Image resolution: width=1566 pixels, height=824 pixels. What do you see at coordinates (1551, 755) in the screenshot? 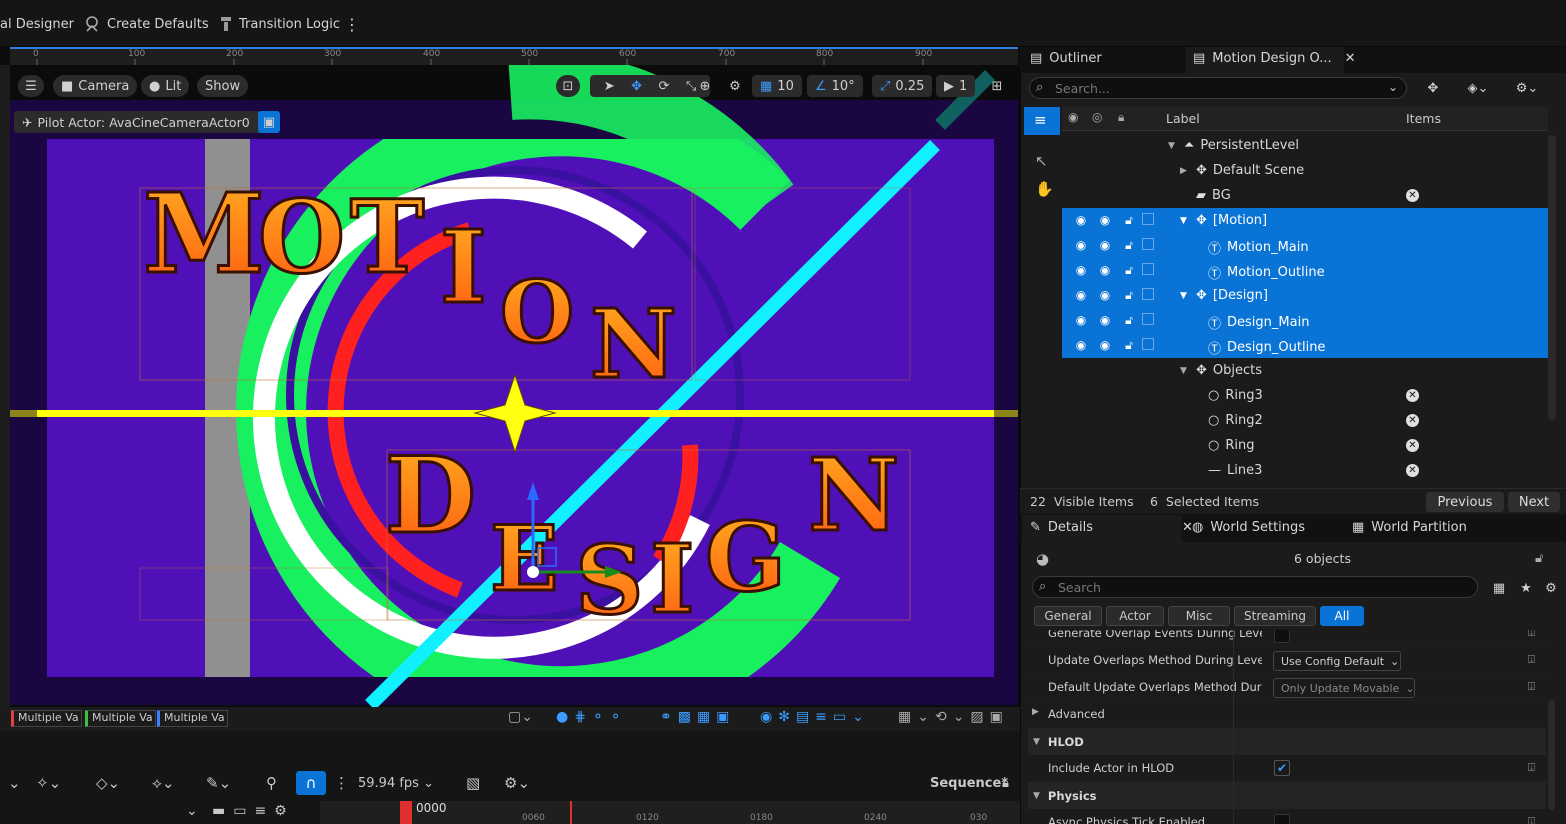
I see `details-scrollbar` at bounding box center [1551, 755].